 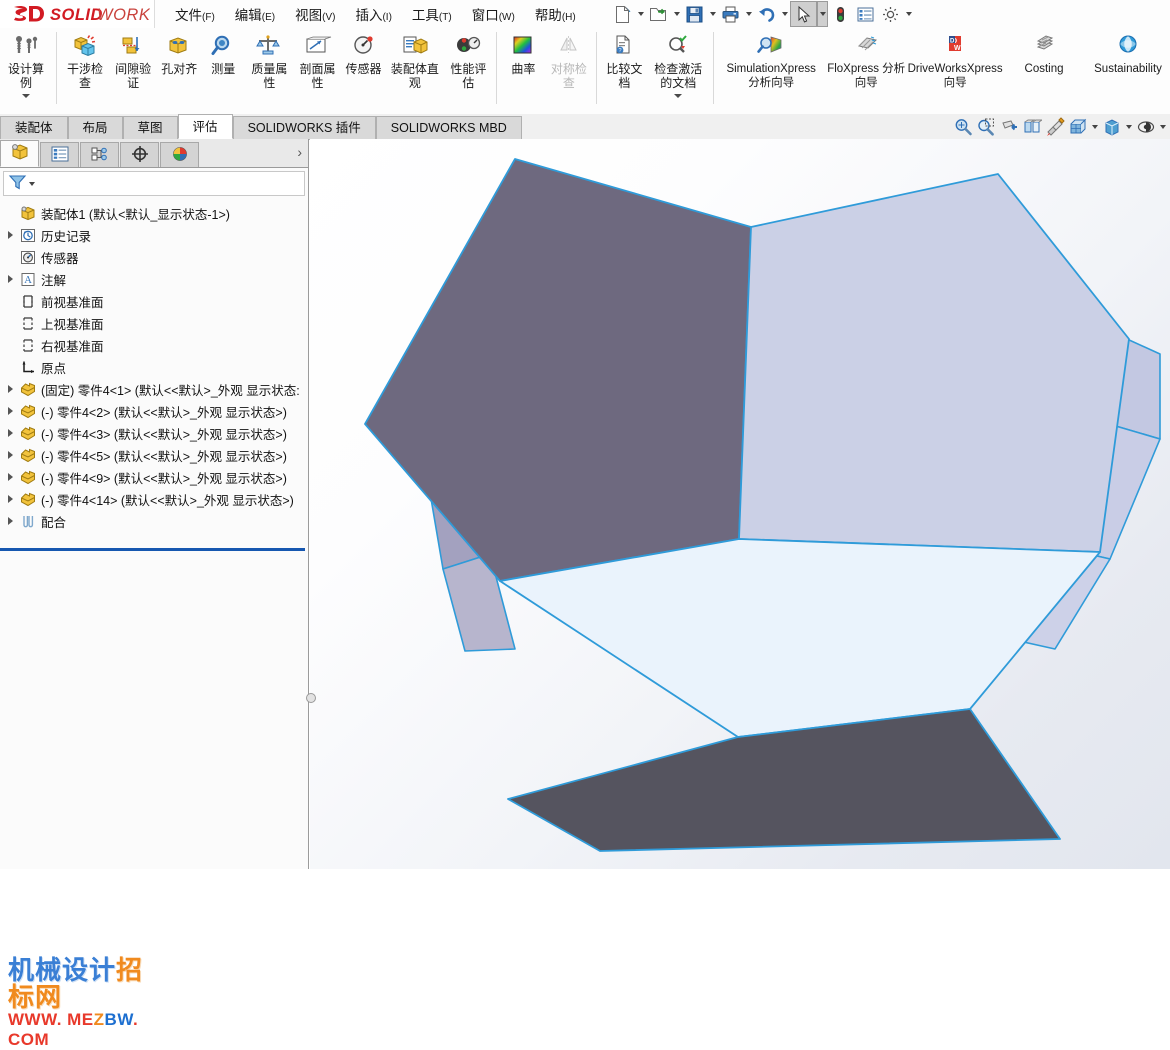 What do you see at coordinates (678, 76) in the screenshot?
I see `ribbon-check-active-documents-label: 检查激活的文档` at bounding box center [678, 76].